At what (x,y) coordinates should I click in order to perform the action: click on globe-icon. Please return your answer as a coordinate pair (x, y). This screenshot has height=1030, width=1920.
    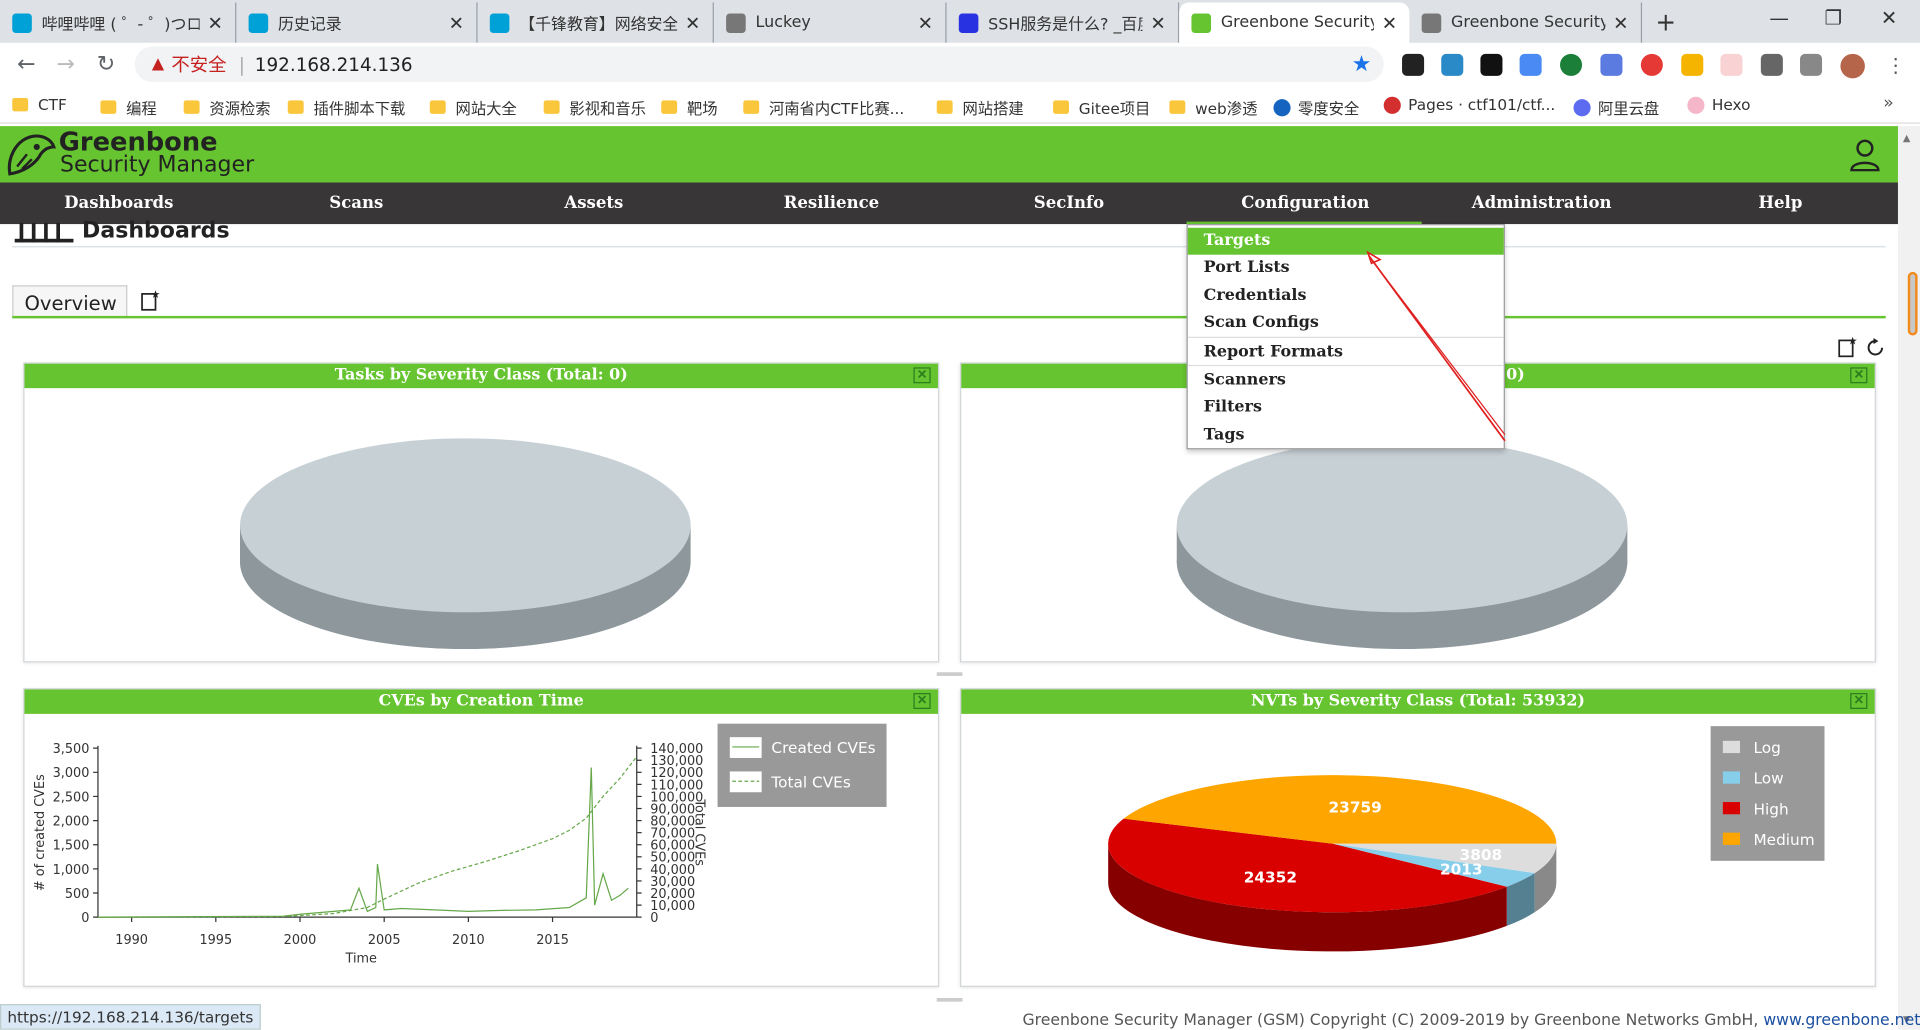
    Looking at the image, I should click on (1431, 22).